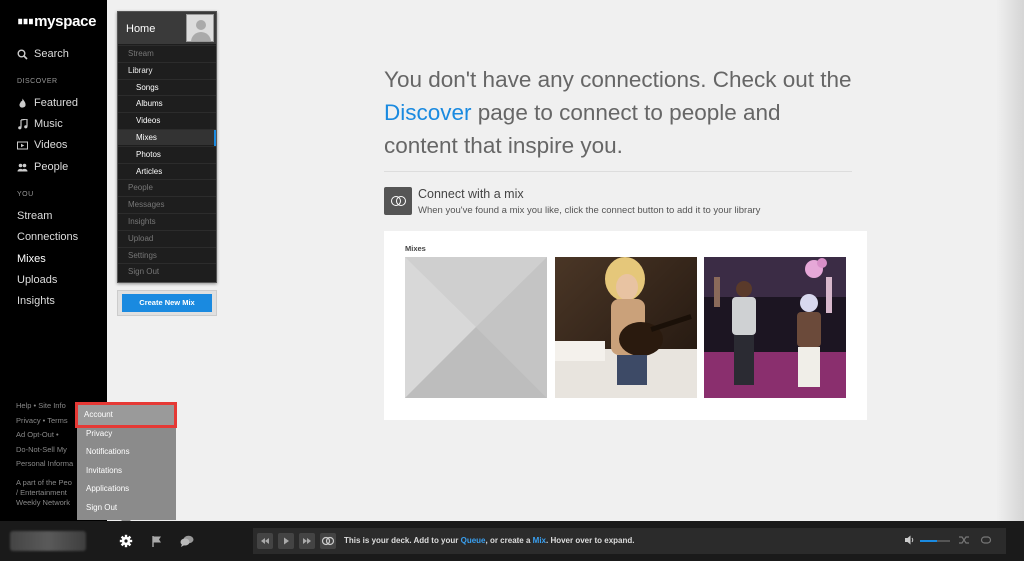 The image size is (1024, 561). Describe the element at coordinates (141, 29) in the screenshot. I see `home-panel-title: Home` at that location.